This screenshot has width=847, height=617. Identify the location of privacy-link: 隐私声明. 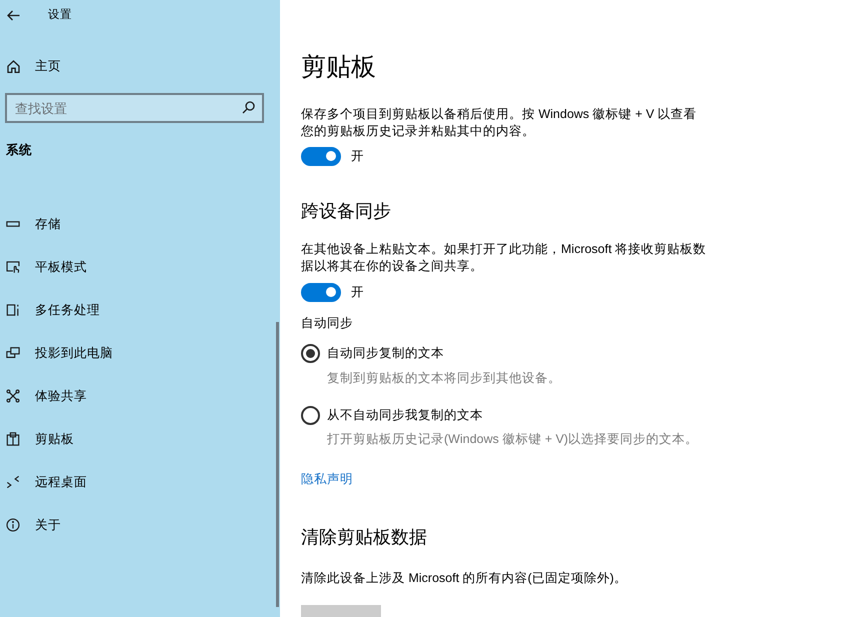
(327, 479).